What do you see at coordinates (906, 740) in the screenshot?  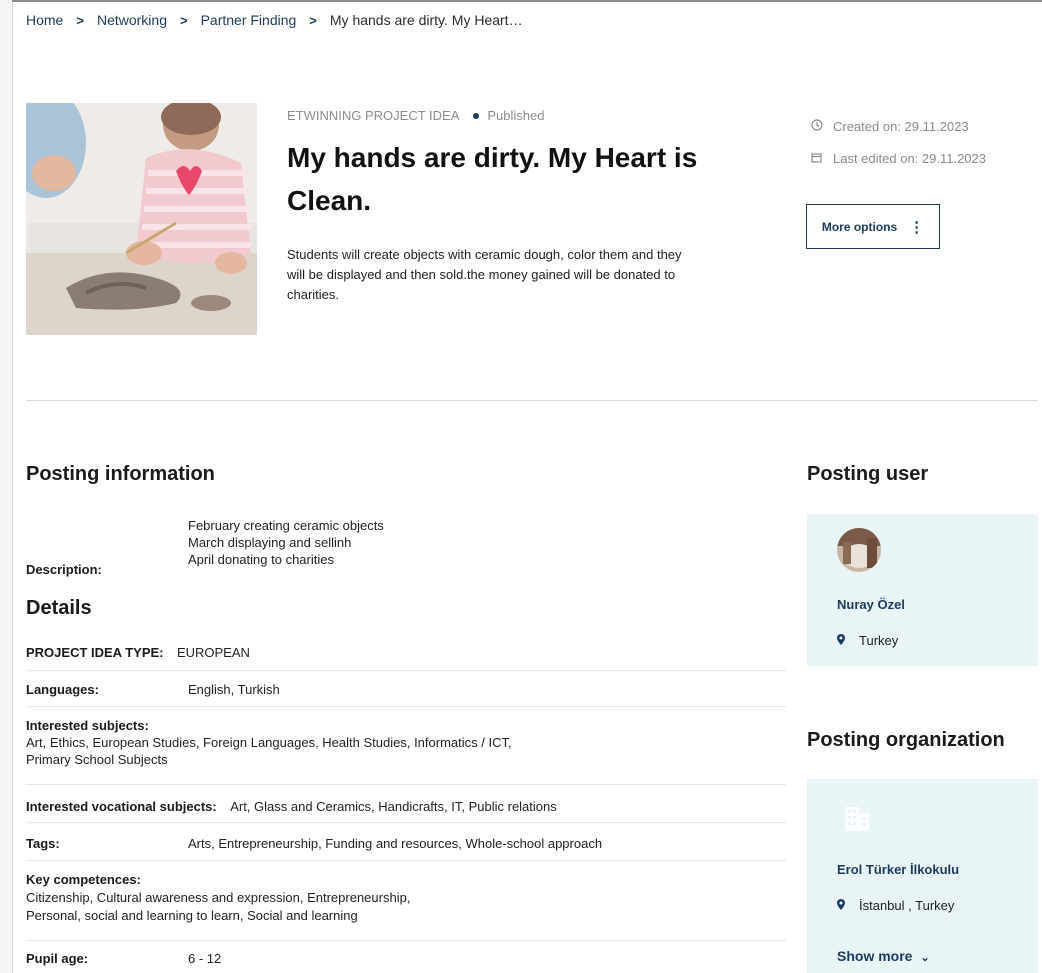 I see `posting-organization-heading: Posting organization` at bounding box center [906, 740].